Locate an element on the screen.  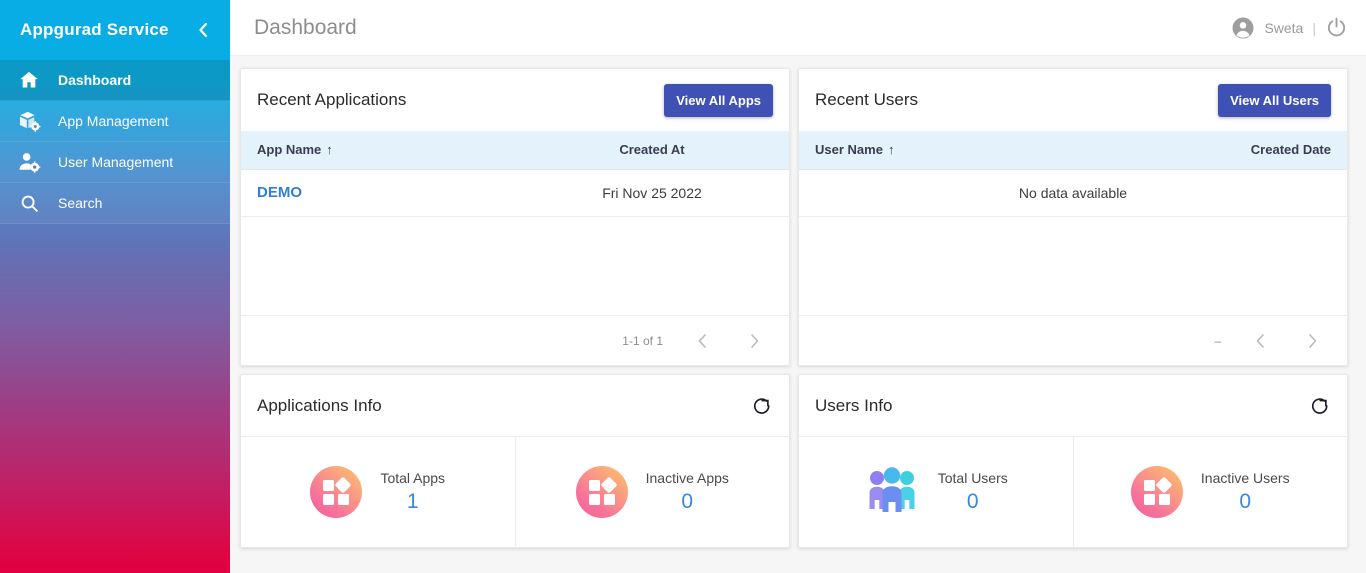
column-header-user-name: User Name ↑ is located at coordinates (936, 150).